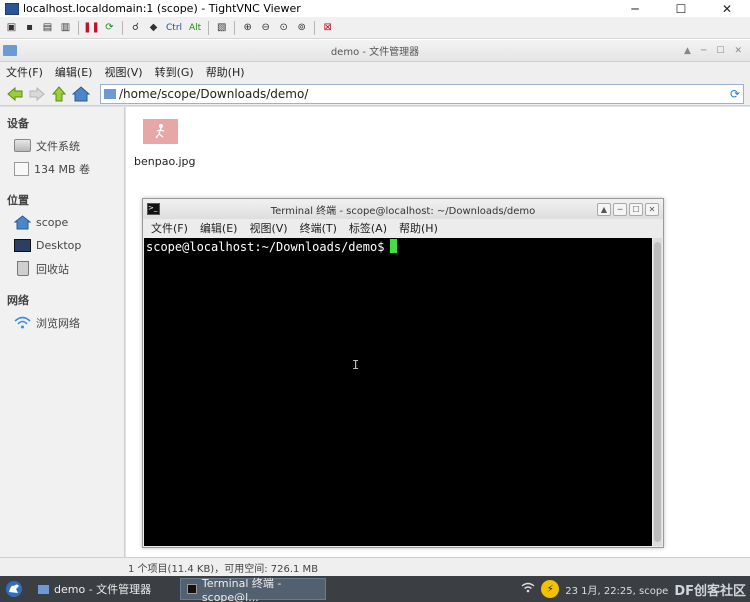 The image size is (750, 602). I want to click on maximize-icon: ☐, so click(681, 8).